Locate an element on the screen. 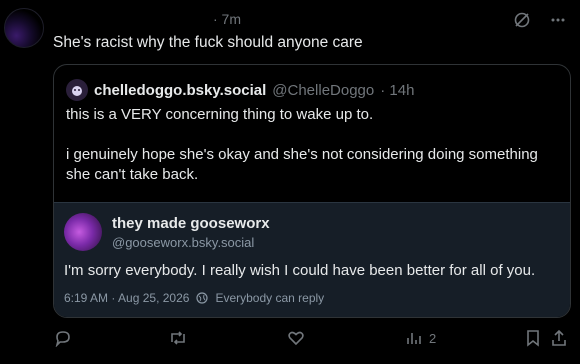 Image resolution: width=580 pixels, height=364 pixels. like-button is located at coordinates (296, 338).